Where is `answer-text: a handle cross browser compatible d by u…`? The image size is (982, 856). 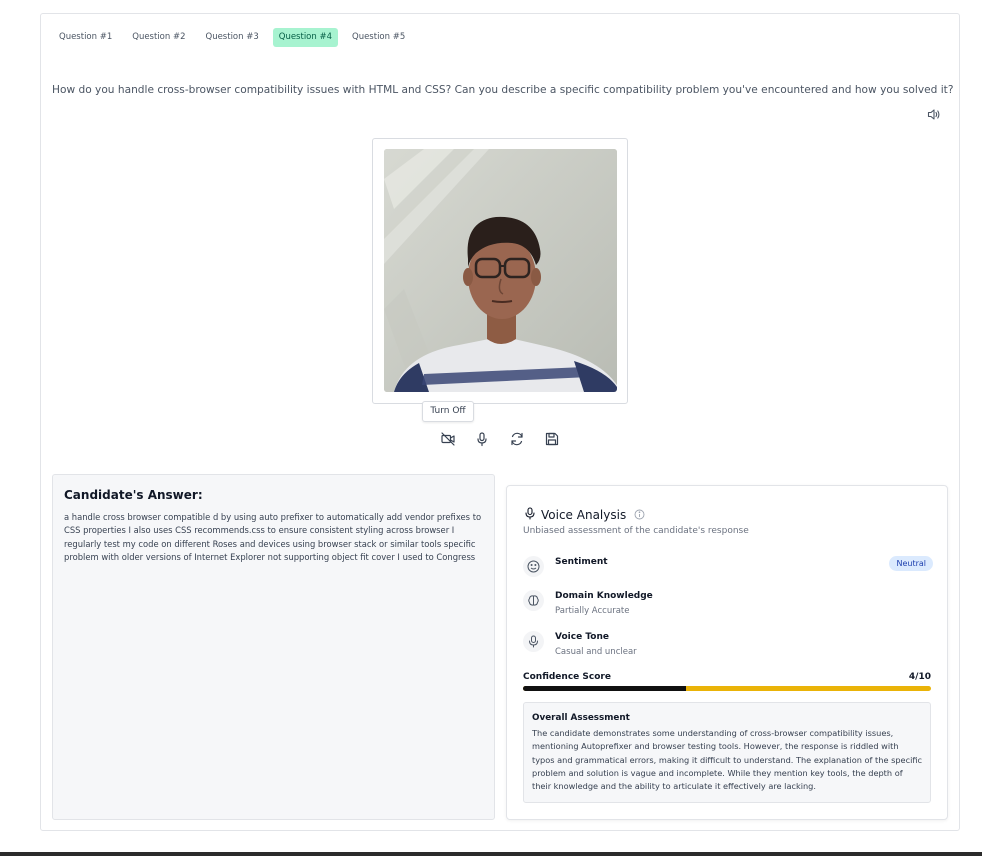
answer-text: a handle cross browser compatible d by u… is located at coordinates (273, 537).